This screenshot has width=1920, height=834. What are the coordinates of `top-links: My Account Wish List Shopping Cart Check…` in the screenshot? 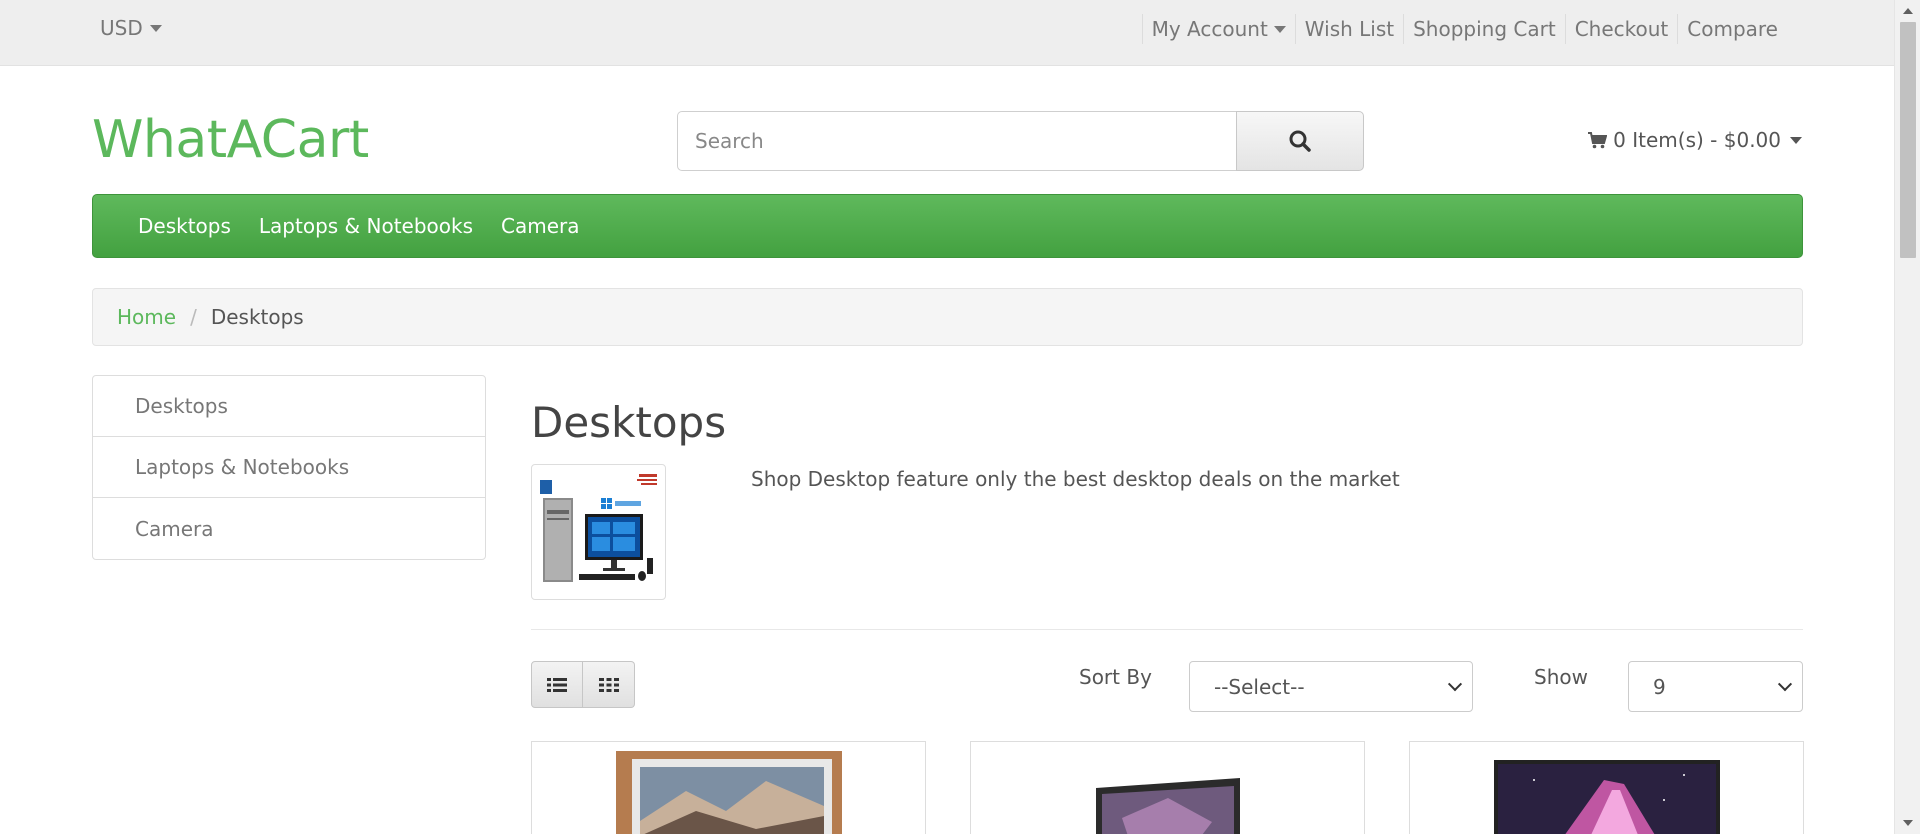 It's located at (1464, 29).